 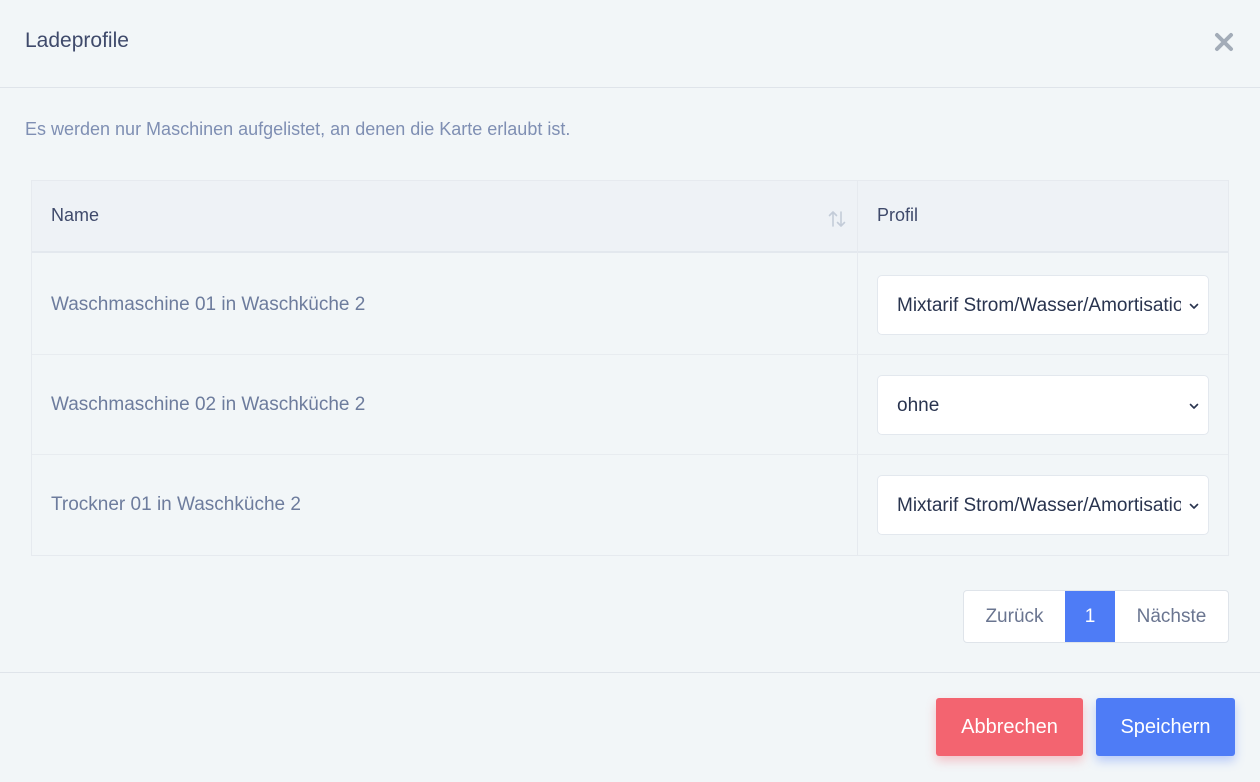 What do you see at coordinates (1014, 616) in the screenshot?
I see `pagination-prev-button: Zurück` at bounding box center [1014, 616].